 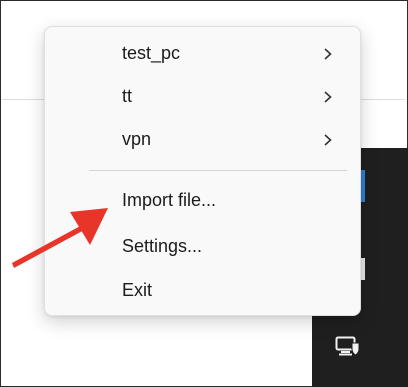 What do you see at coordinates (137, 290) in the screenshot?
I see `menu-item-label: Exit` at bounding box center [137, 290].